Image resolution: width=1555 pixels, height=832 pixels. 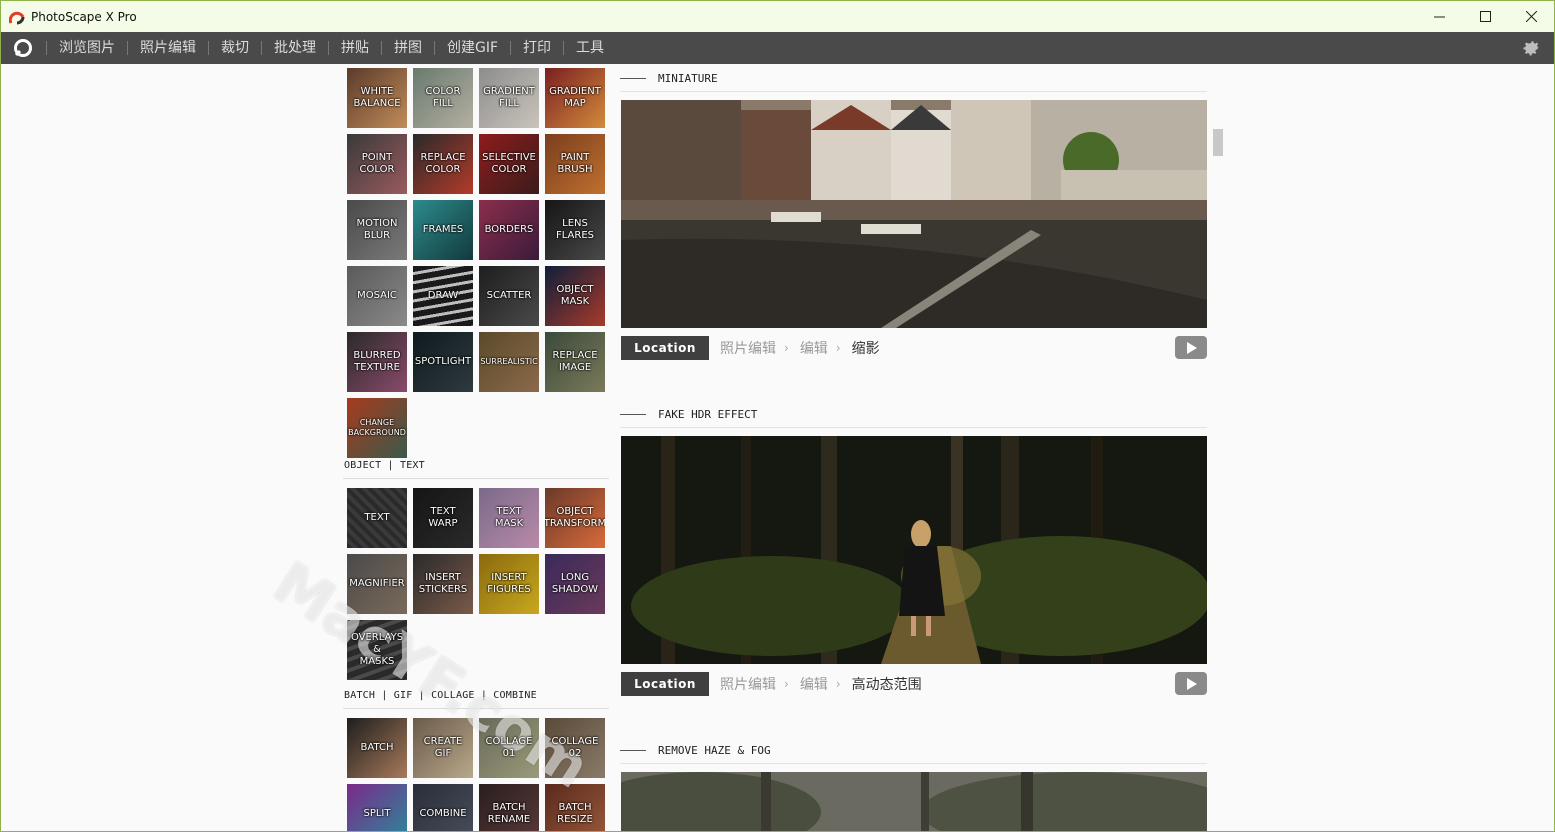 What do you see at coordinates (87, 48) in the screenshot?
I see `menu-viewer: 浏览图片` at bounding box center [87, 48].